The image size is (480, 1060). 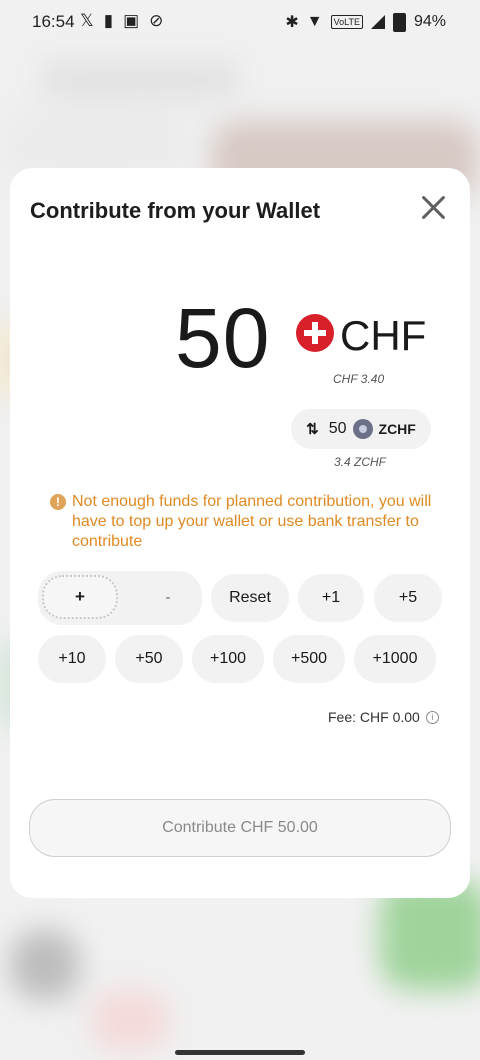 What do you see at coordinates (87, 20) in the screenshot?
I see `x-icon: 𝕏` at bounding box center [87, 20].